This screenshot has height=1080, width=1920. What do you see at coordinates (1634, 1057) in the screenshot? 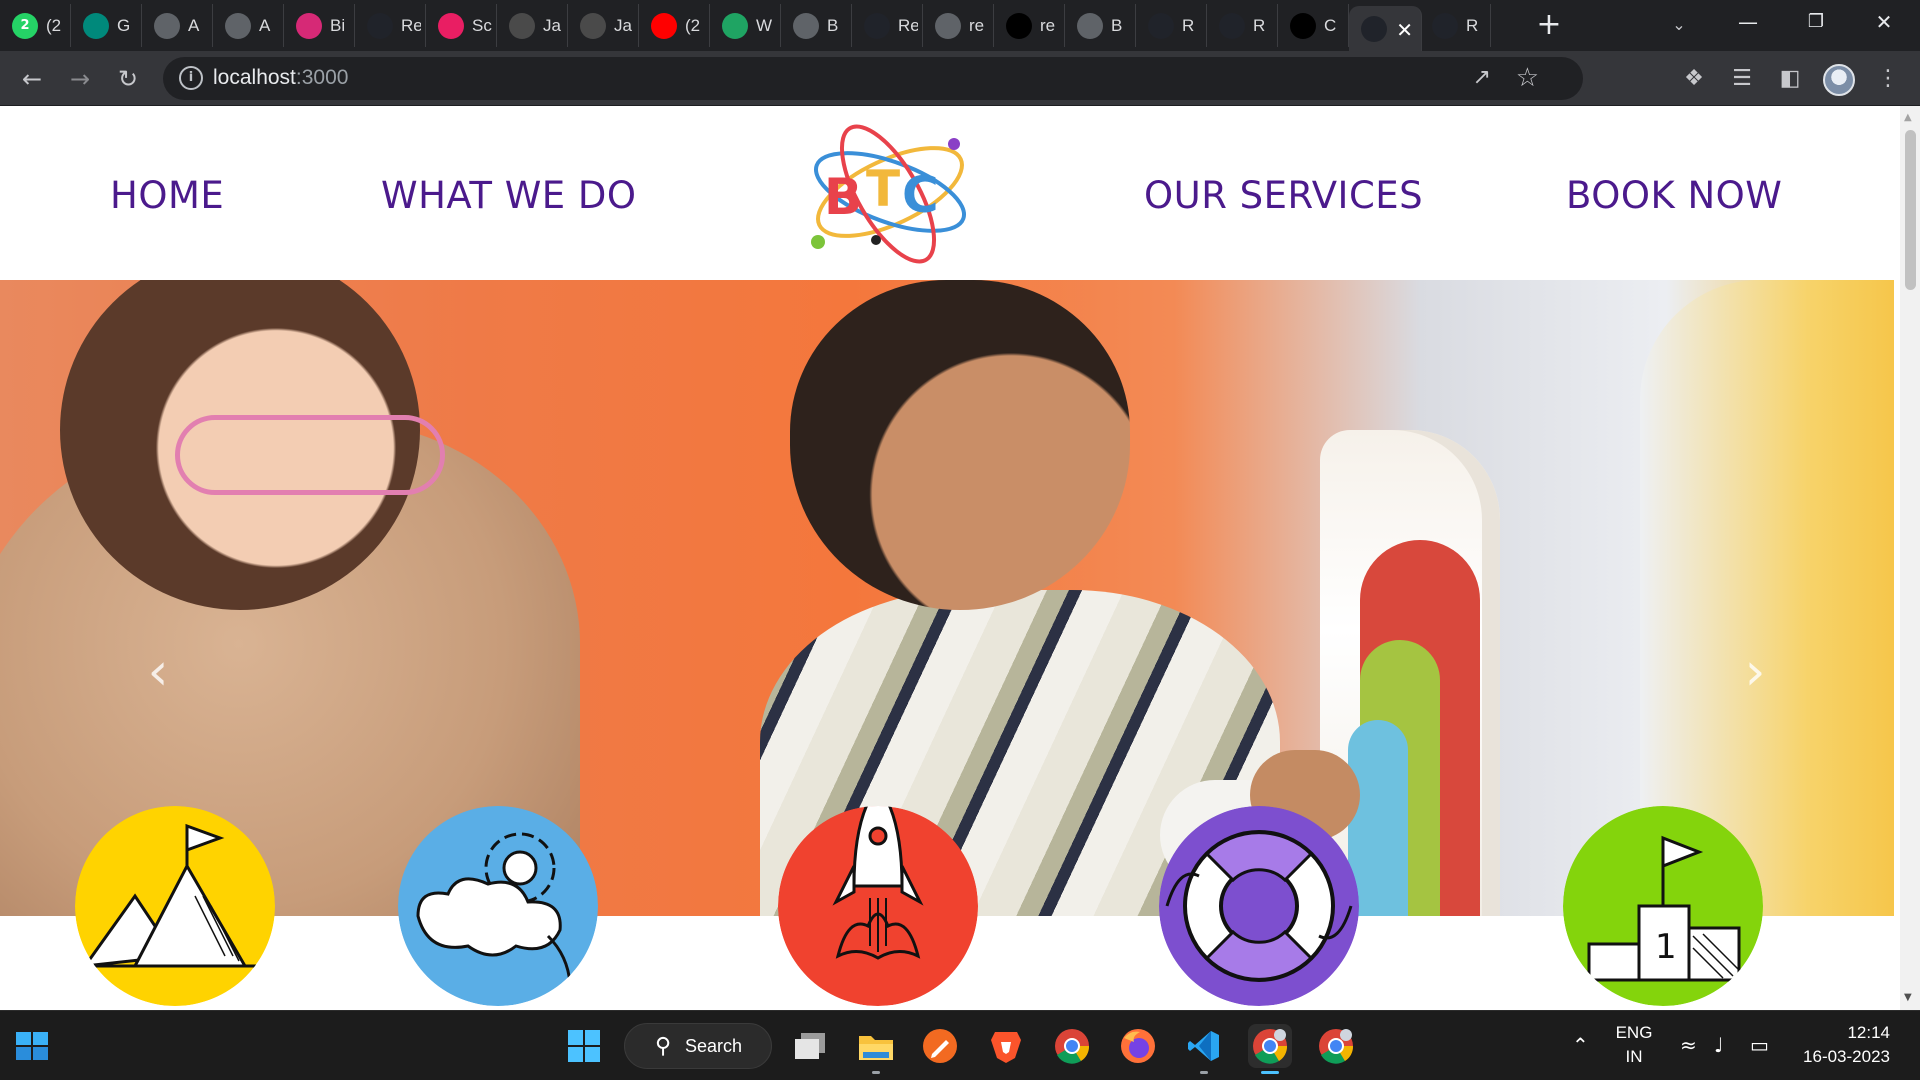
I see `language-region: IN` at bounding box center [1634, 1057].